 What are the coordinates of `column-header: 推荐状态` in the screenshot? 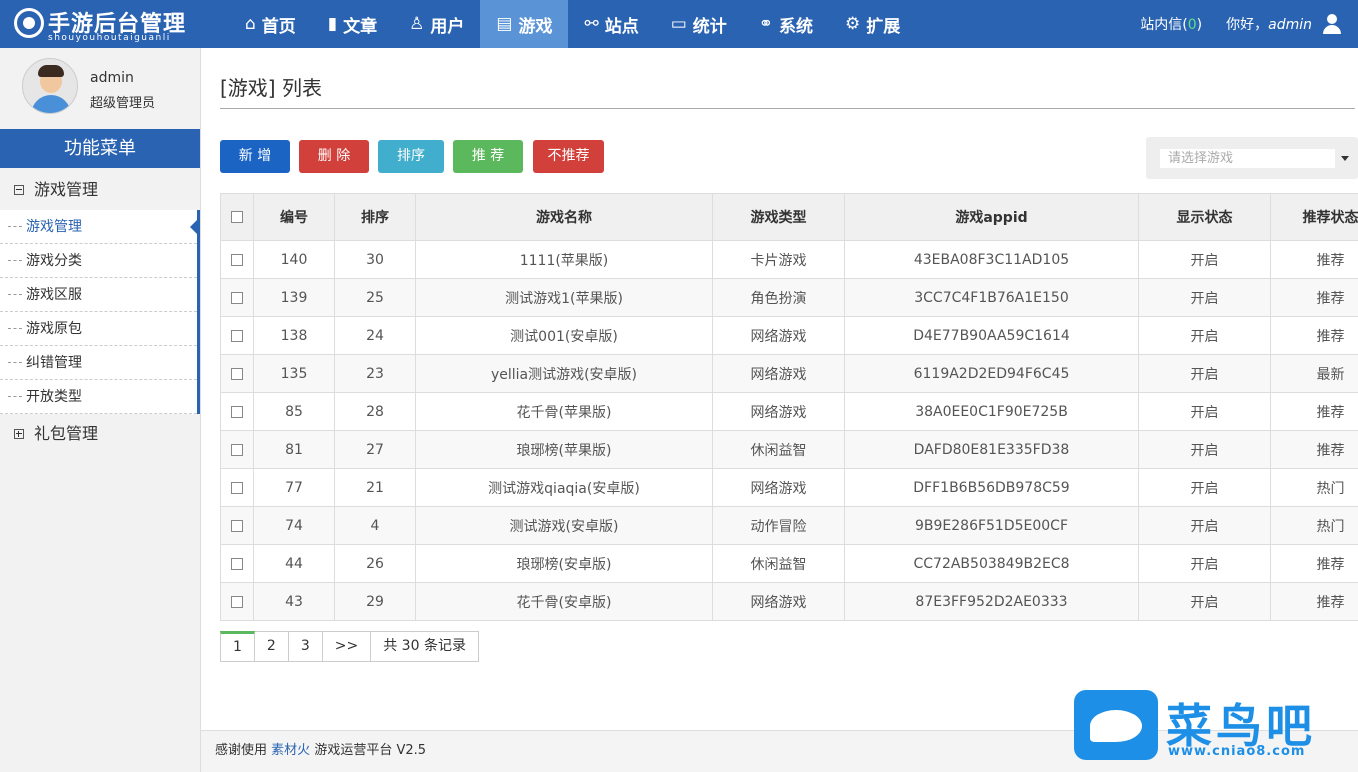 It's located at (1314, 217).